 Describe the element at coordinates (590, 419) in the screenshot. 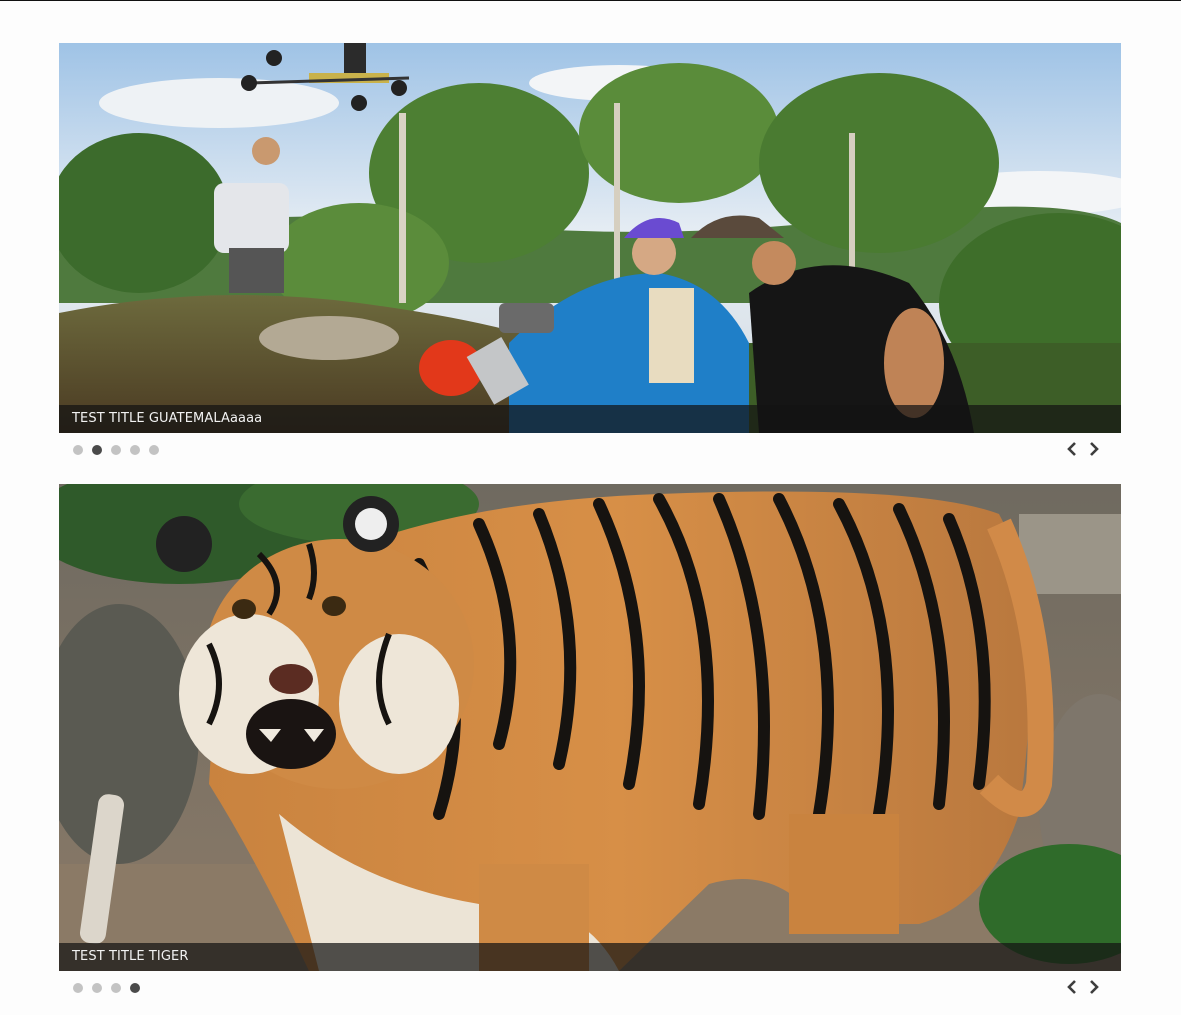

I see `slide-caption: TEST TITLE GUATEMALAaaaa` at that location.